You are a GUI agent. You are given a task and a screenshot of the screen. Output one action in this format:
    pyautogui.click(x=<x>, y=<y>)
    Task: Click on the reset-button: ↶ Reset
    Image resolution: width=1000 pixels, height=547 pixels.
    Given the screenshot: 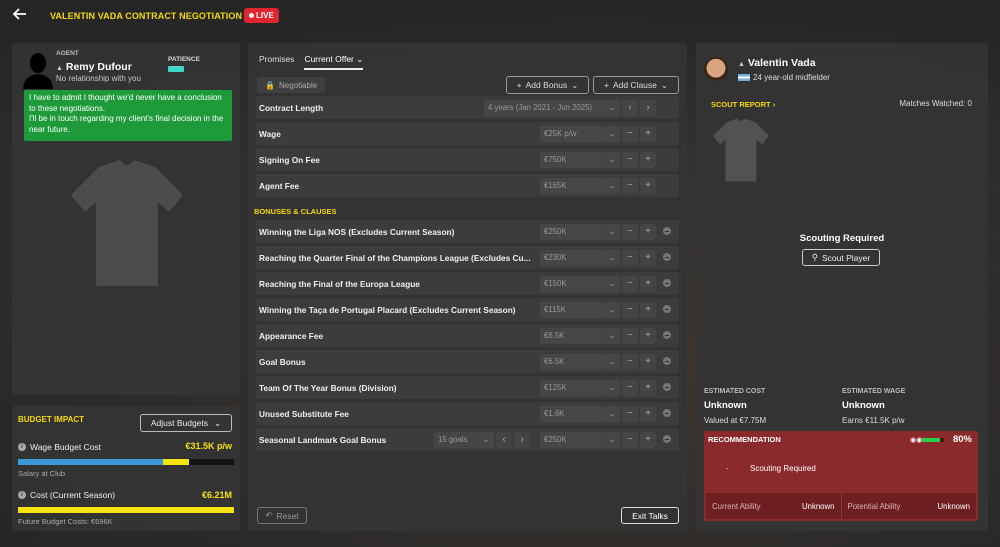 What is the action you would take?
    pyautogui.click(x=282, y=515)
    